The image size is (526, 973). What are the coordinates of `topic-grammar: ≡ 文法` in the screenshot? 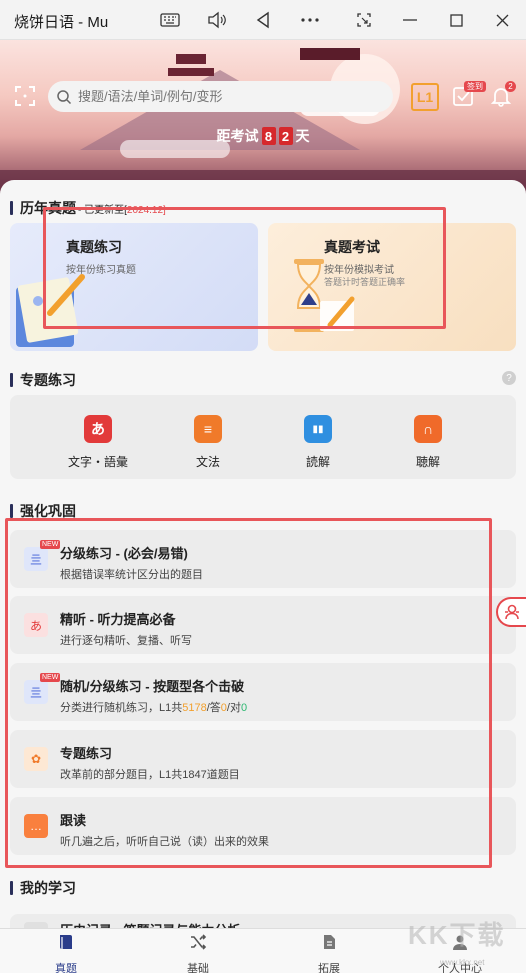 It's located at (208, 442).